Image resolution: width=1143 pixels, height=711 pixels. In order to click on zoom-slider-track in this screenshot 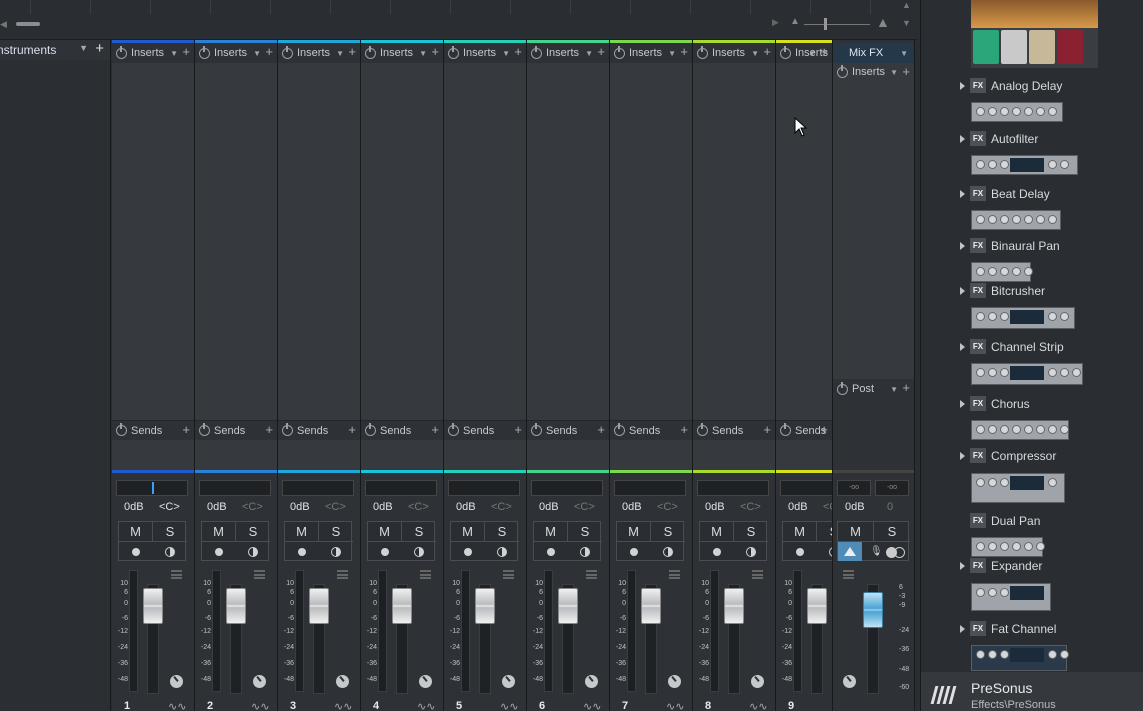, I will do `click(837, 24)`.